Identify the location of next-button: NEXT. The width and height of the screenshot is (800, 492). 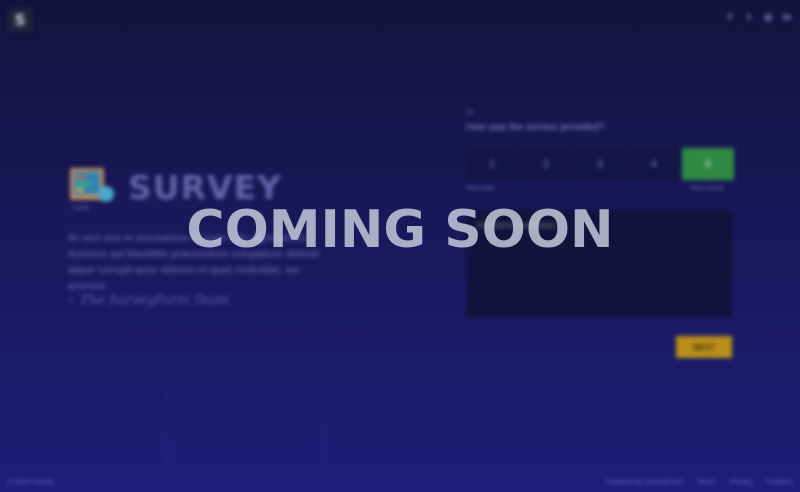
(704, 347).